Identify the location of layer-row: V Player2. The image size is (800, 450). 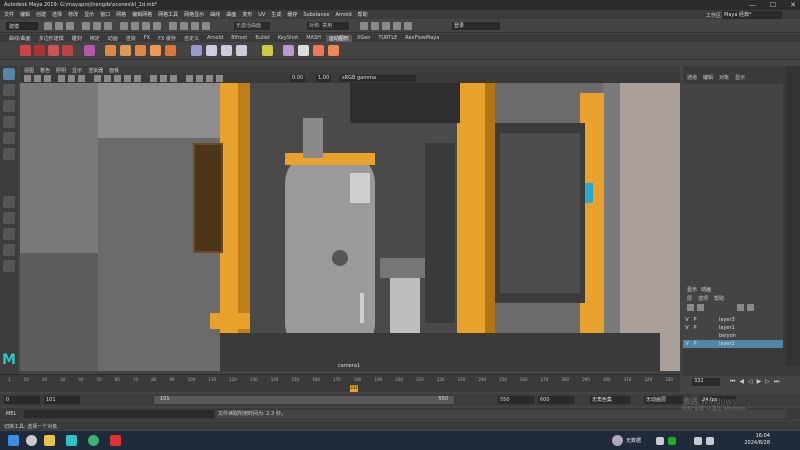
(733, 344).